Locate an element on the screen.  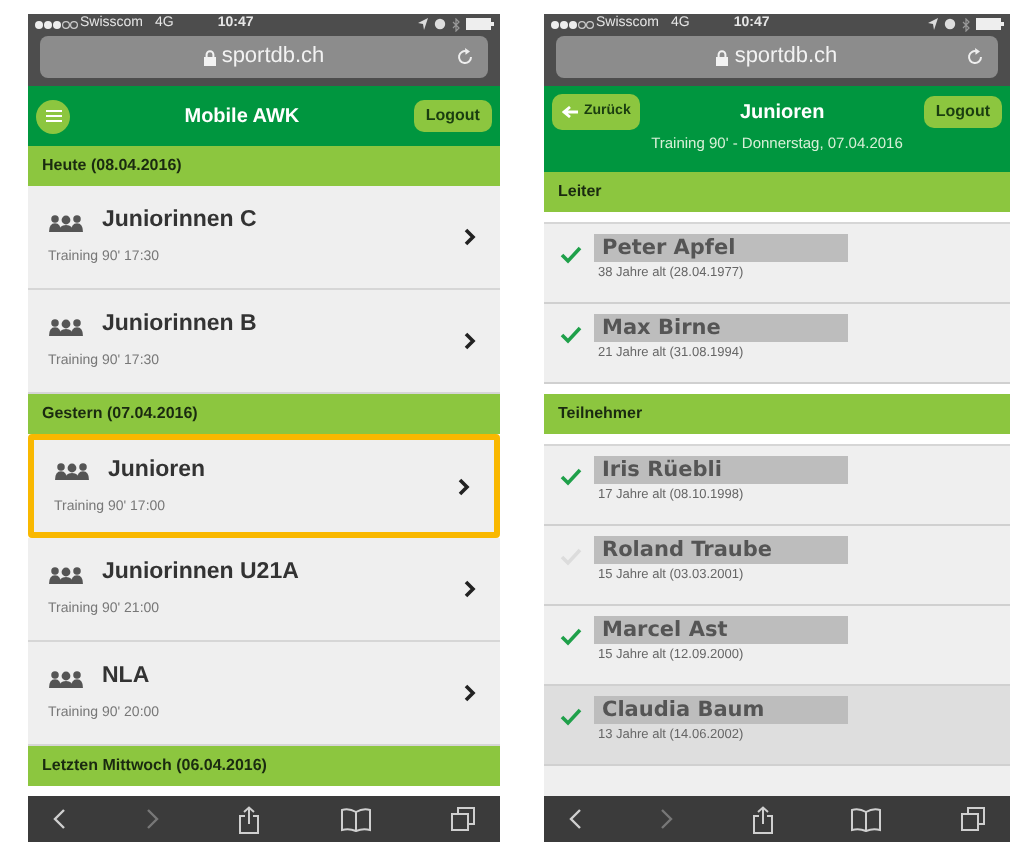
person-name: Iris Rüebli is located at coordinates (721, 470).